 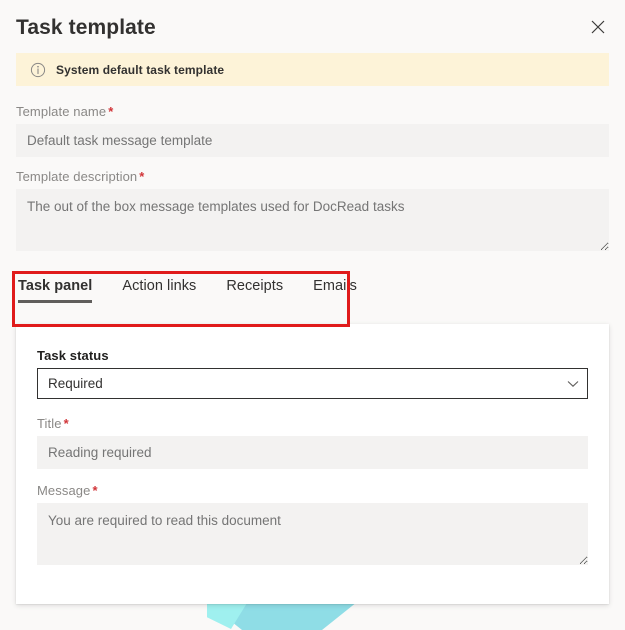 I want to click on template-description-textarea, so click(x=312, y=220).